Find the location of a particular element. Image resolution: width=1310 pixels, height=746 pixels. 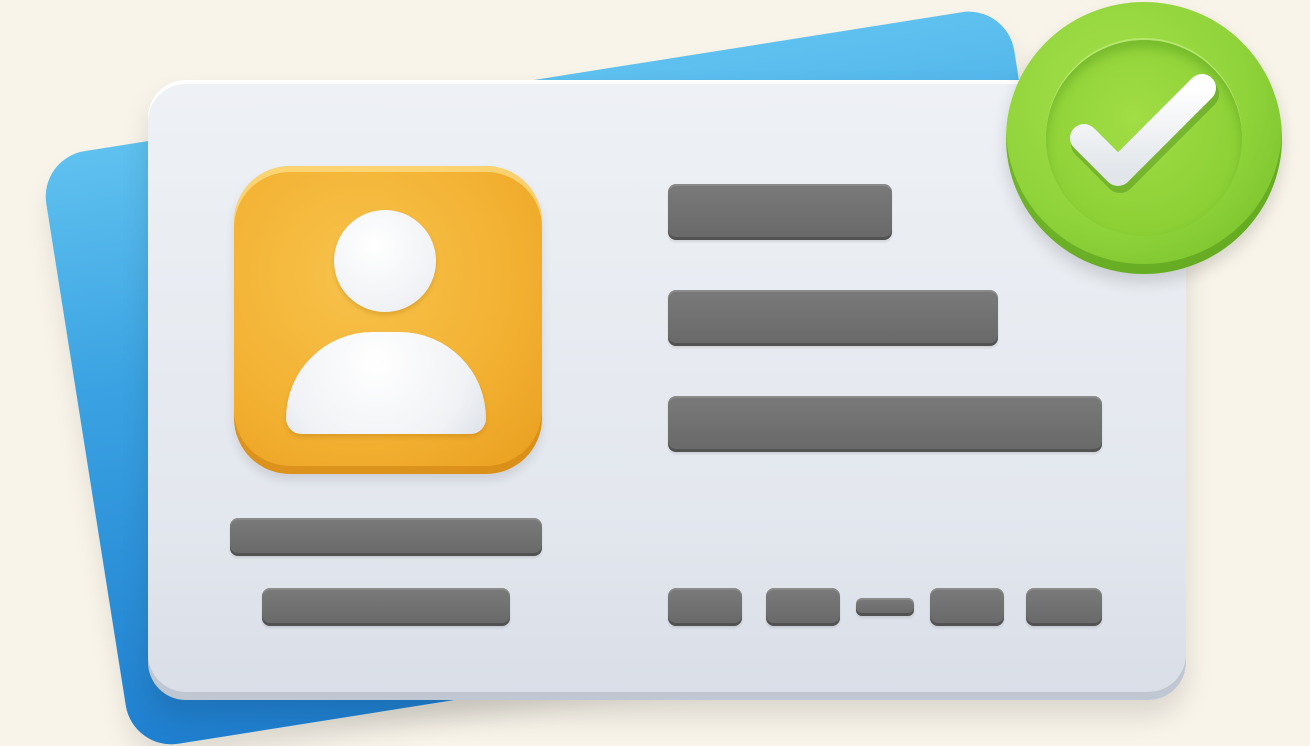

user-profile-icon-head is located at coordinates (385, 261).